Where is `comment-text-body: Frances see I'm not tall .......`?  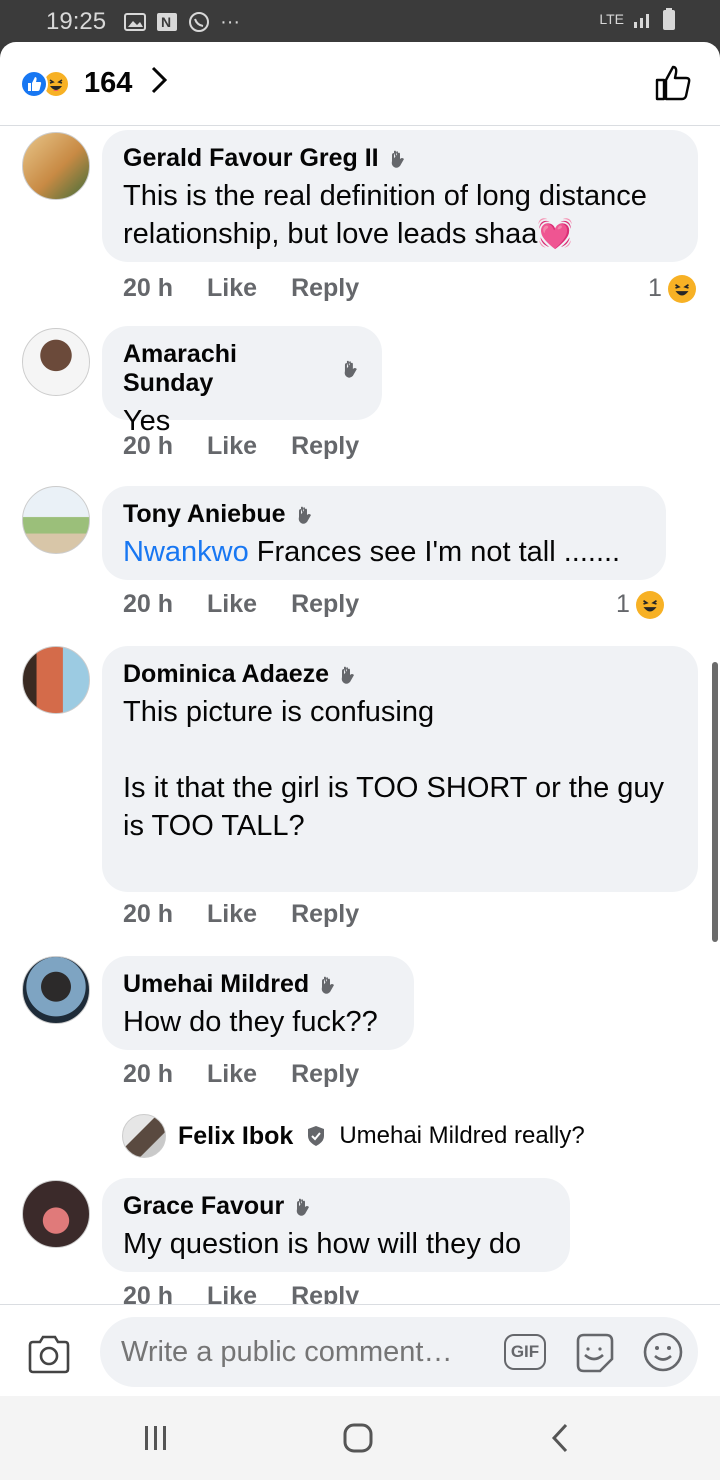 comment-text-body: Frances see I'm not tall ....... is located at coordinates (434, 552).